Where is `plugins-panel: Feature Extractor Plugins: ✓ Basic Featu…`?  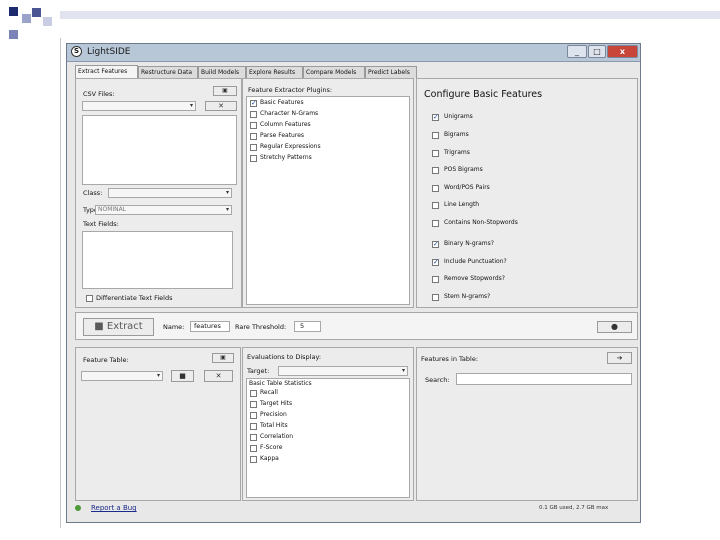
plugins-panel: Feature Extractor Plugins: ✓ Basic Featu… is located at coordinates (328, 193).